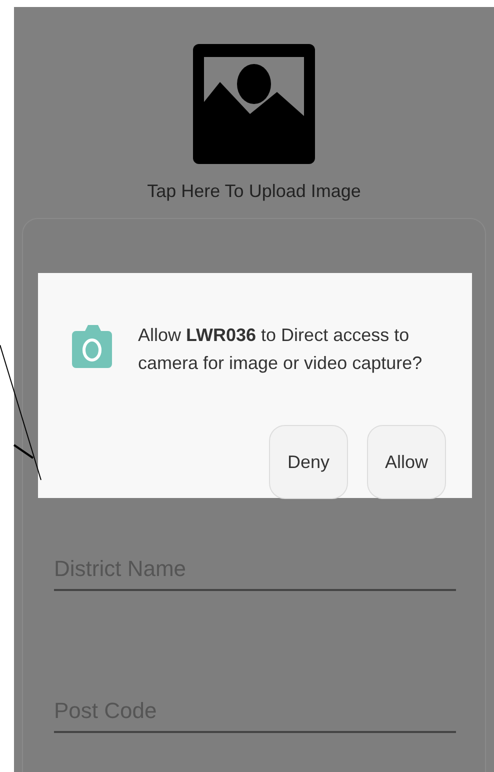  What do you see at coordinates (406, 462) in the screenshot?
I see `dialog-button: Allow` at bounding box center [406, 462].